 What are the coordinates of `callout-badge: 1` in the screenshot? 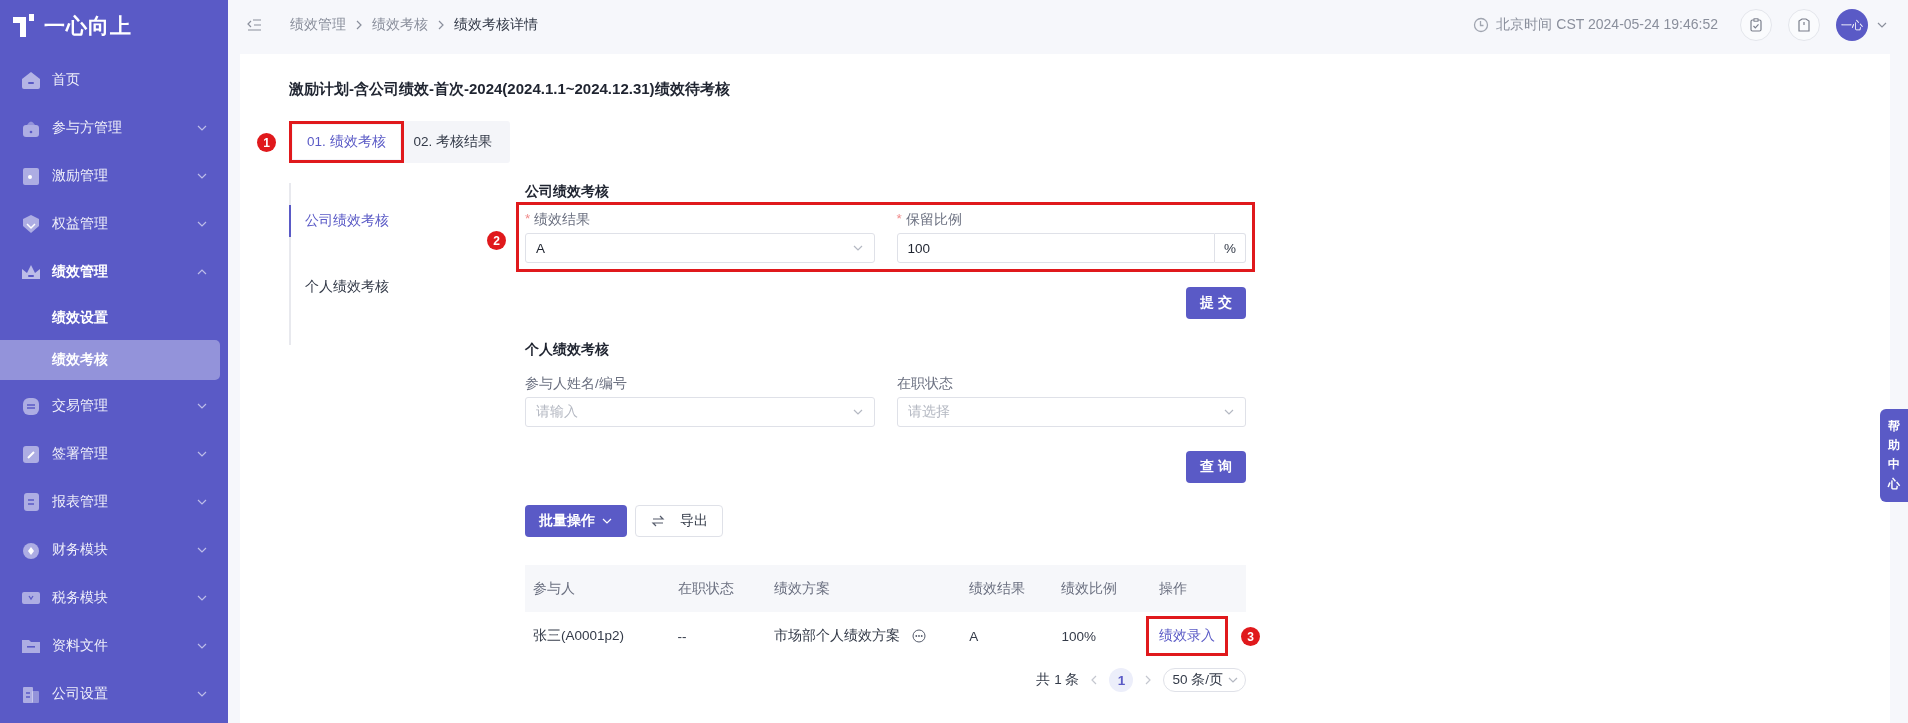 It's located at (266, 142).